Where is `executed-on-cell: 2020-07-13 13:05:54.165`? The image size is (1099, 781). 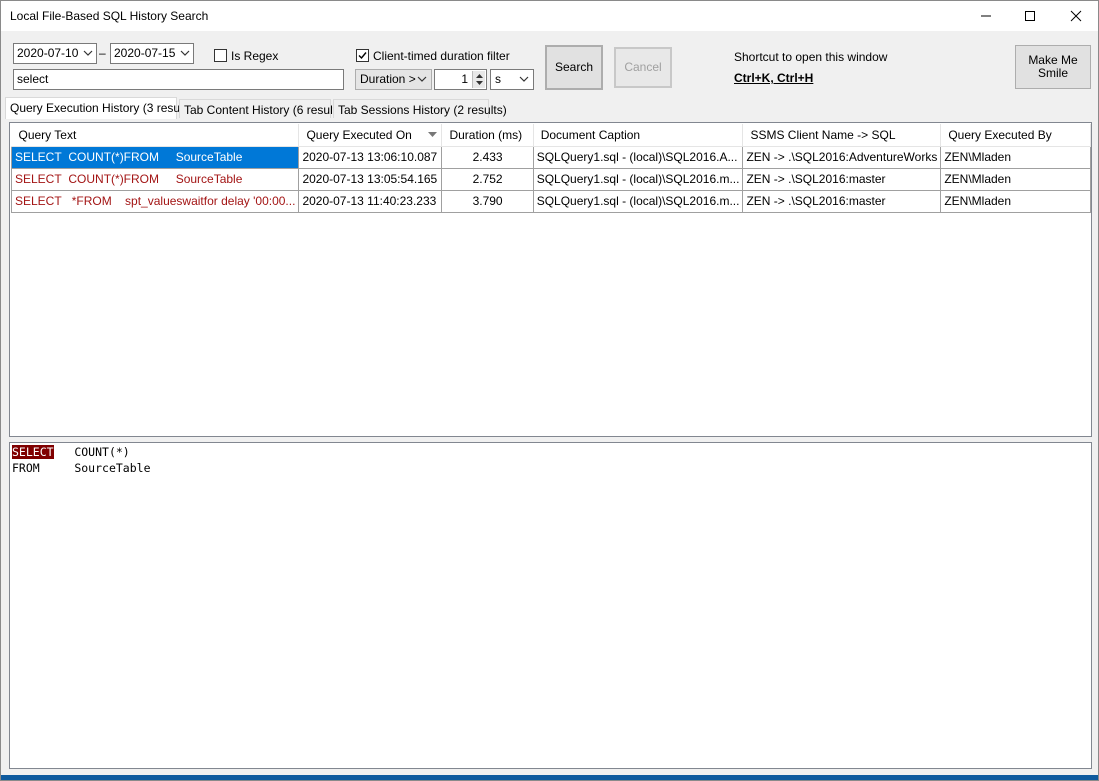 executed-on-cell: 2020-07-13 13:05:54.165 is located at coordinates (370, 179).